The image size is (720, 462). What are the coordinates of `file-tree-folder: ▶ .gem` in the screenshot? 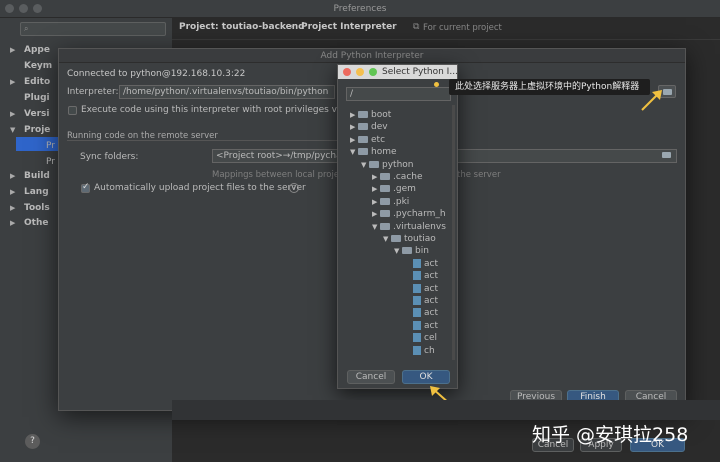 It's located at (394, 189).